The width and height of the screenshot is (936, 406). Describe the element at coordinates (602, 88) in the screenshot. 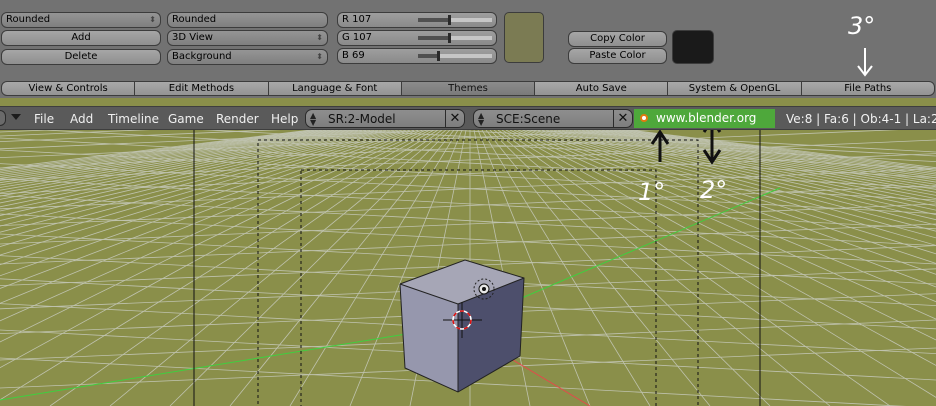

I see `tab-auto-save: Auto Save` at that location.